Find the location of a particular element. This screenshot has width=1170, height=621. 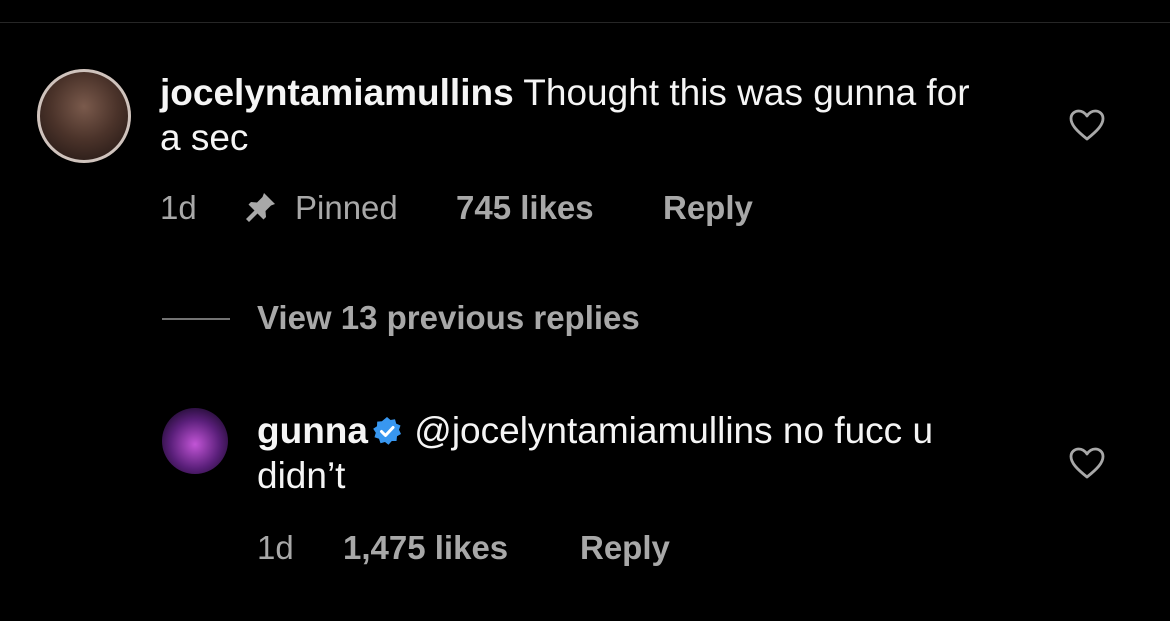

pin-icon is located at coordinates (260, 207).